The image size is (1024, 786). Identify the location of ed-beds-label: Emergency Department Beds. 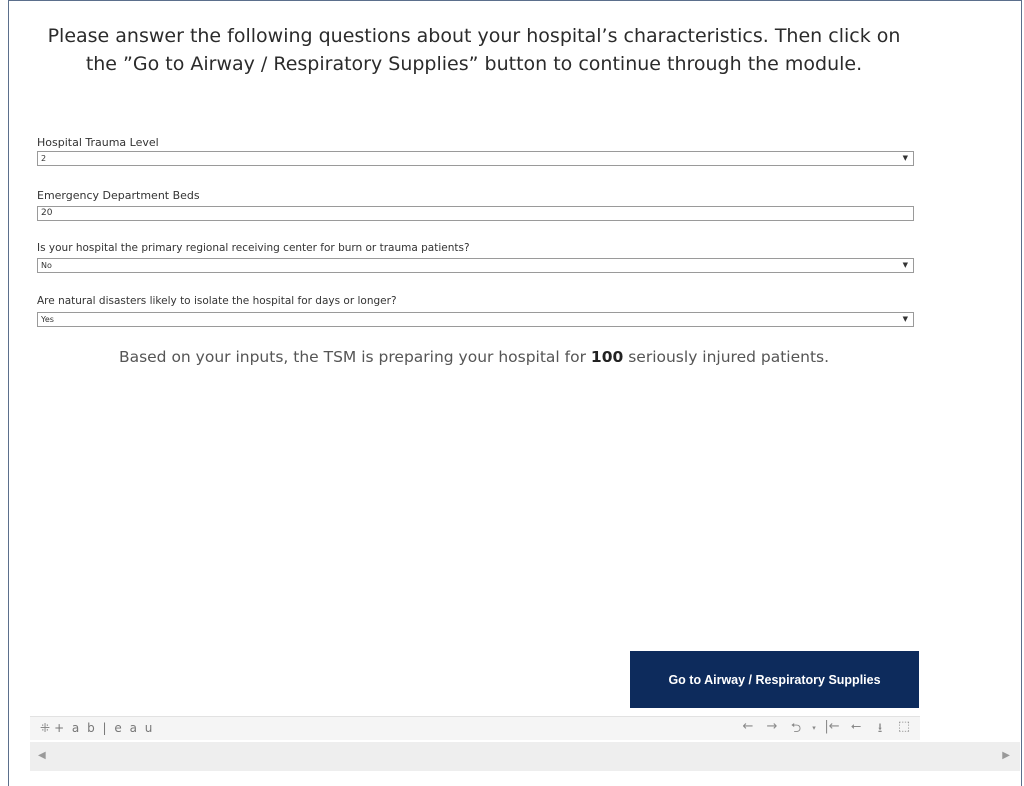
(118, 195).